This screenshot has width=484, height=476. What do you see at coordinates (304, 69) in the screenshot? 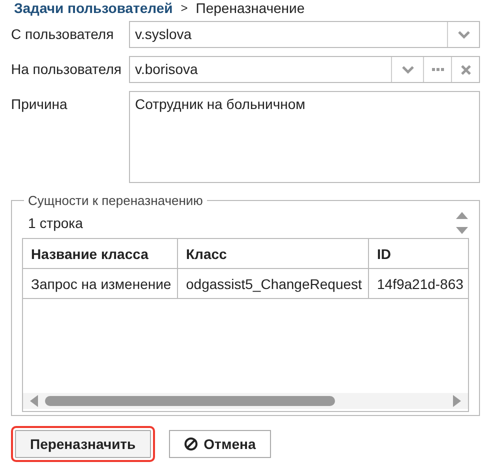
I see `user-select: v.borisova` at bounding box center [304, 69].